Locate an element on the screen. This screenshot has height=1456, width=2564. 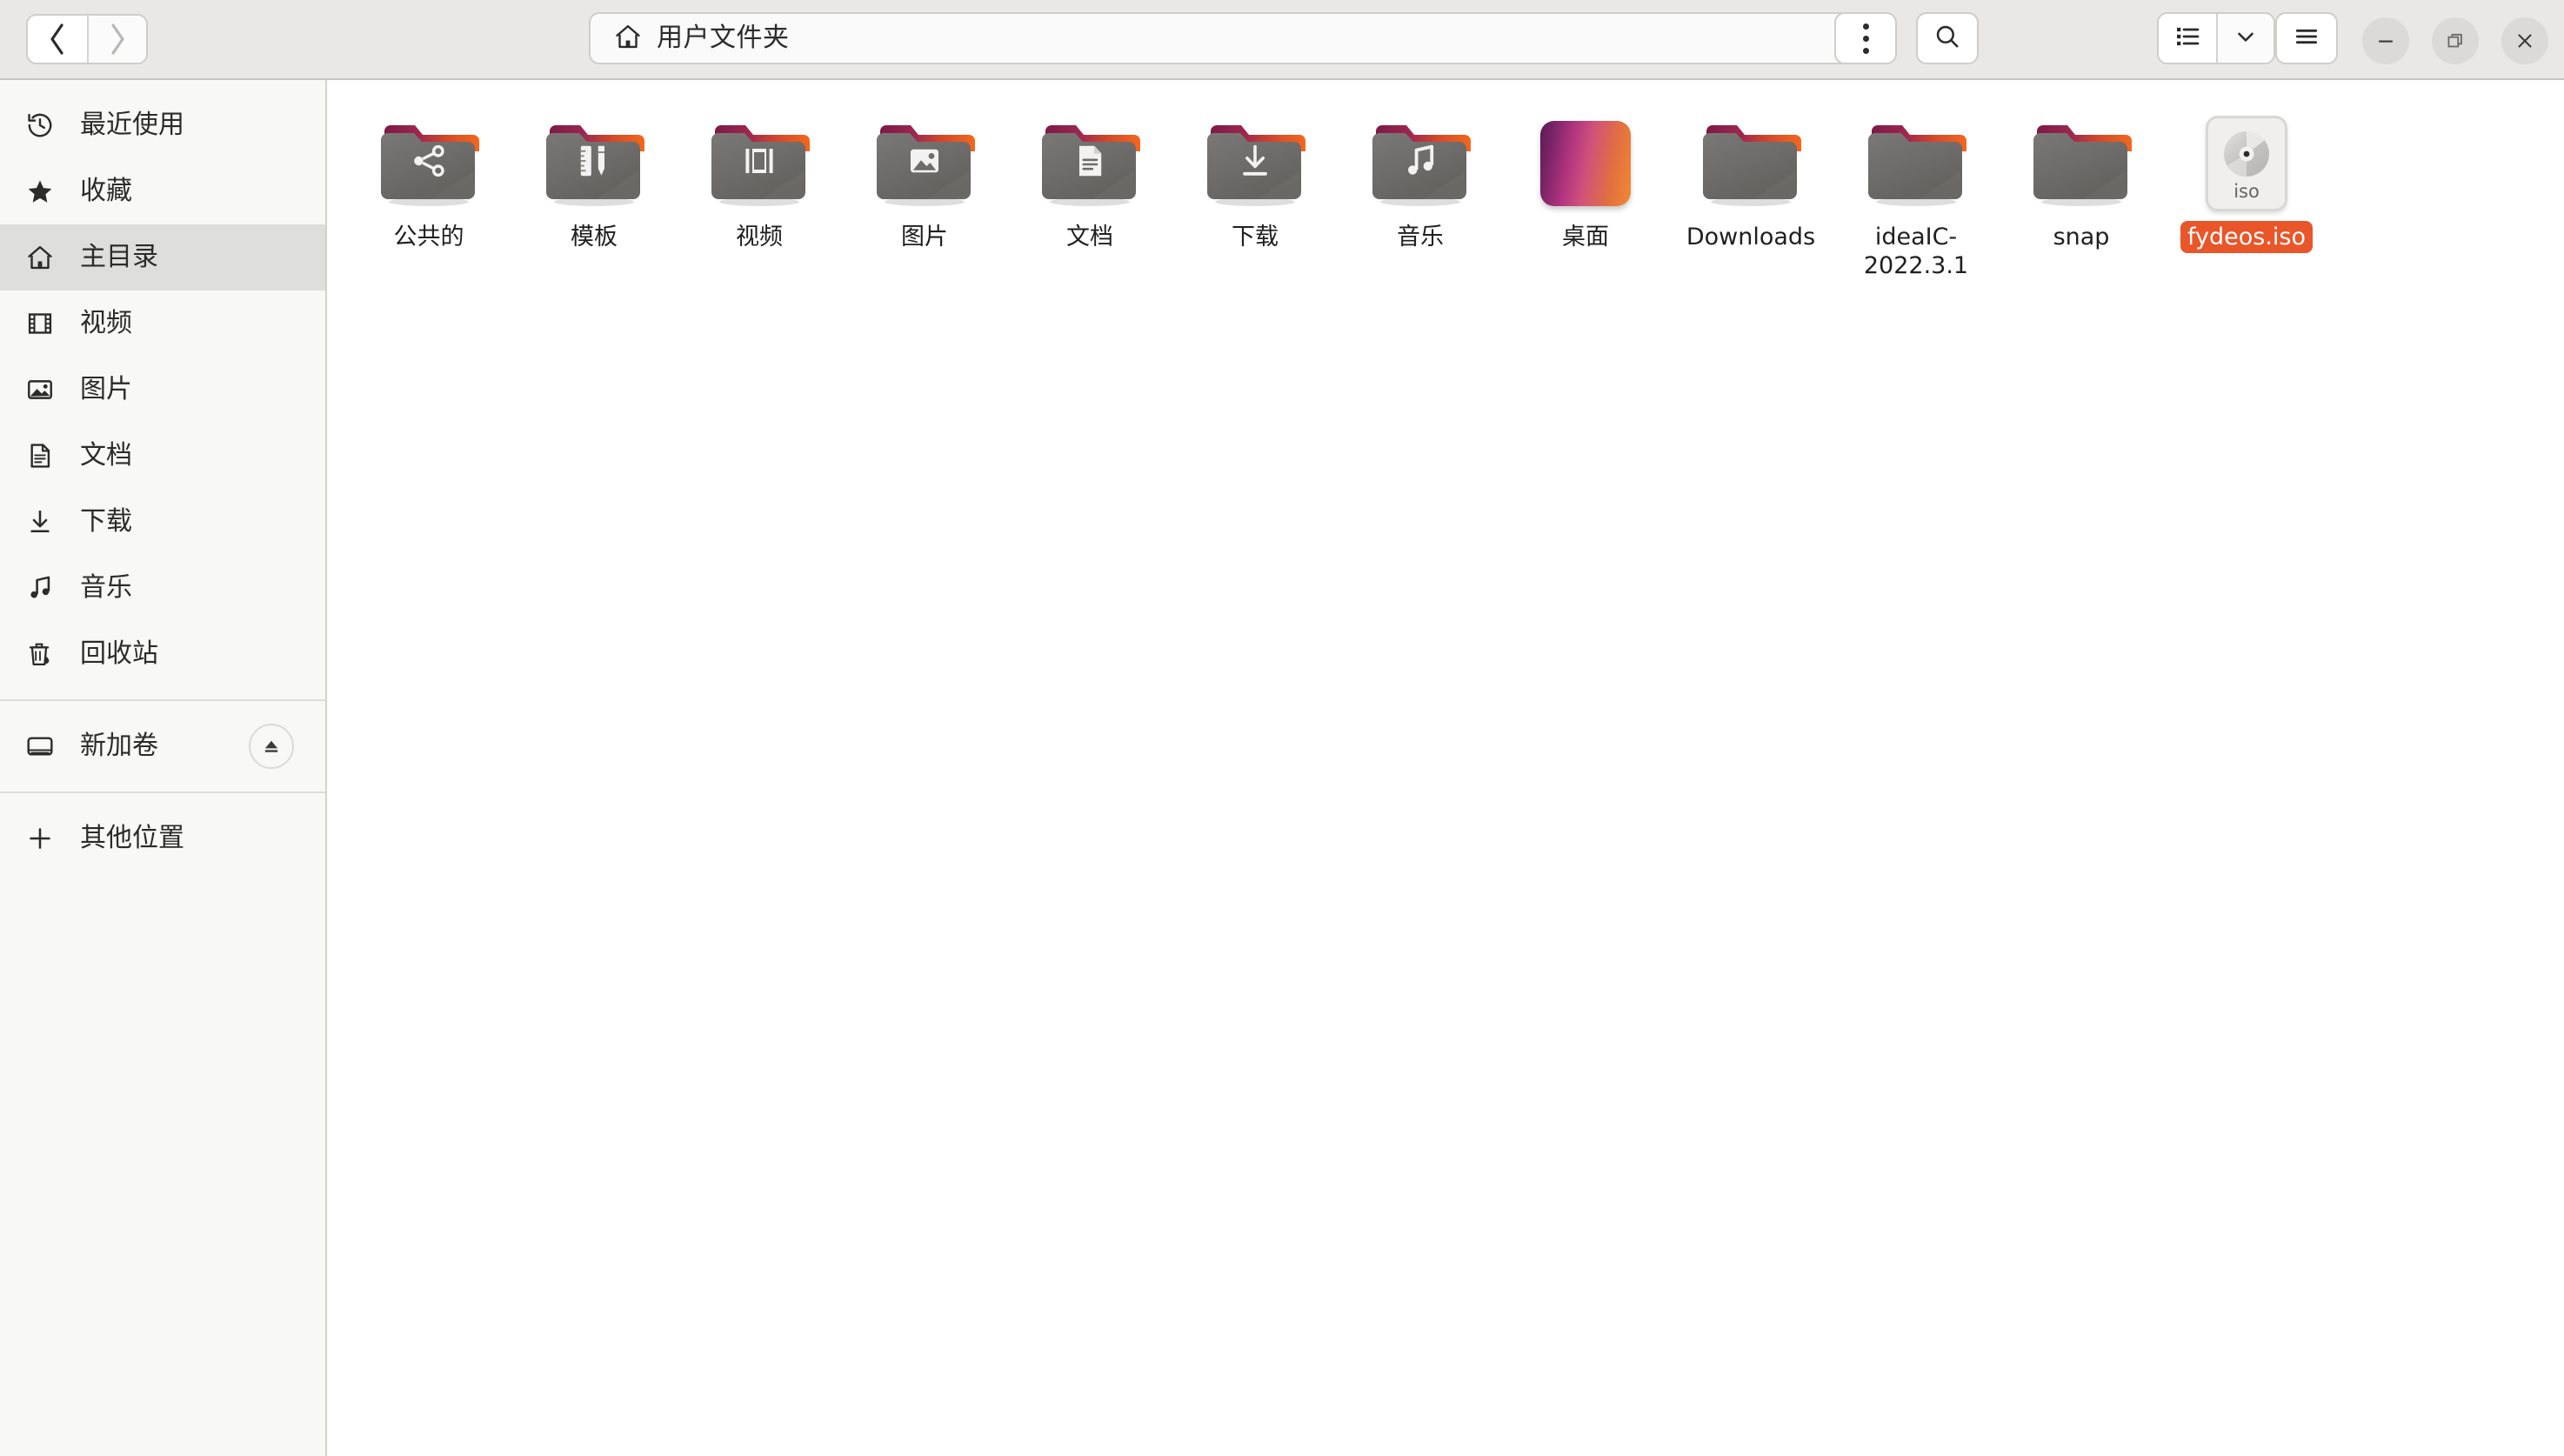
folder-icon-image-icon is located at coordinates (924, 163).